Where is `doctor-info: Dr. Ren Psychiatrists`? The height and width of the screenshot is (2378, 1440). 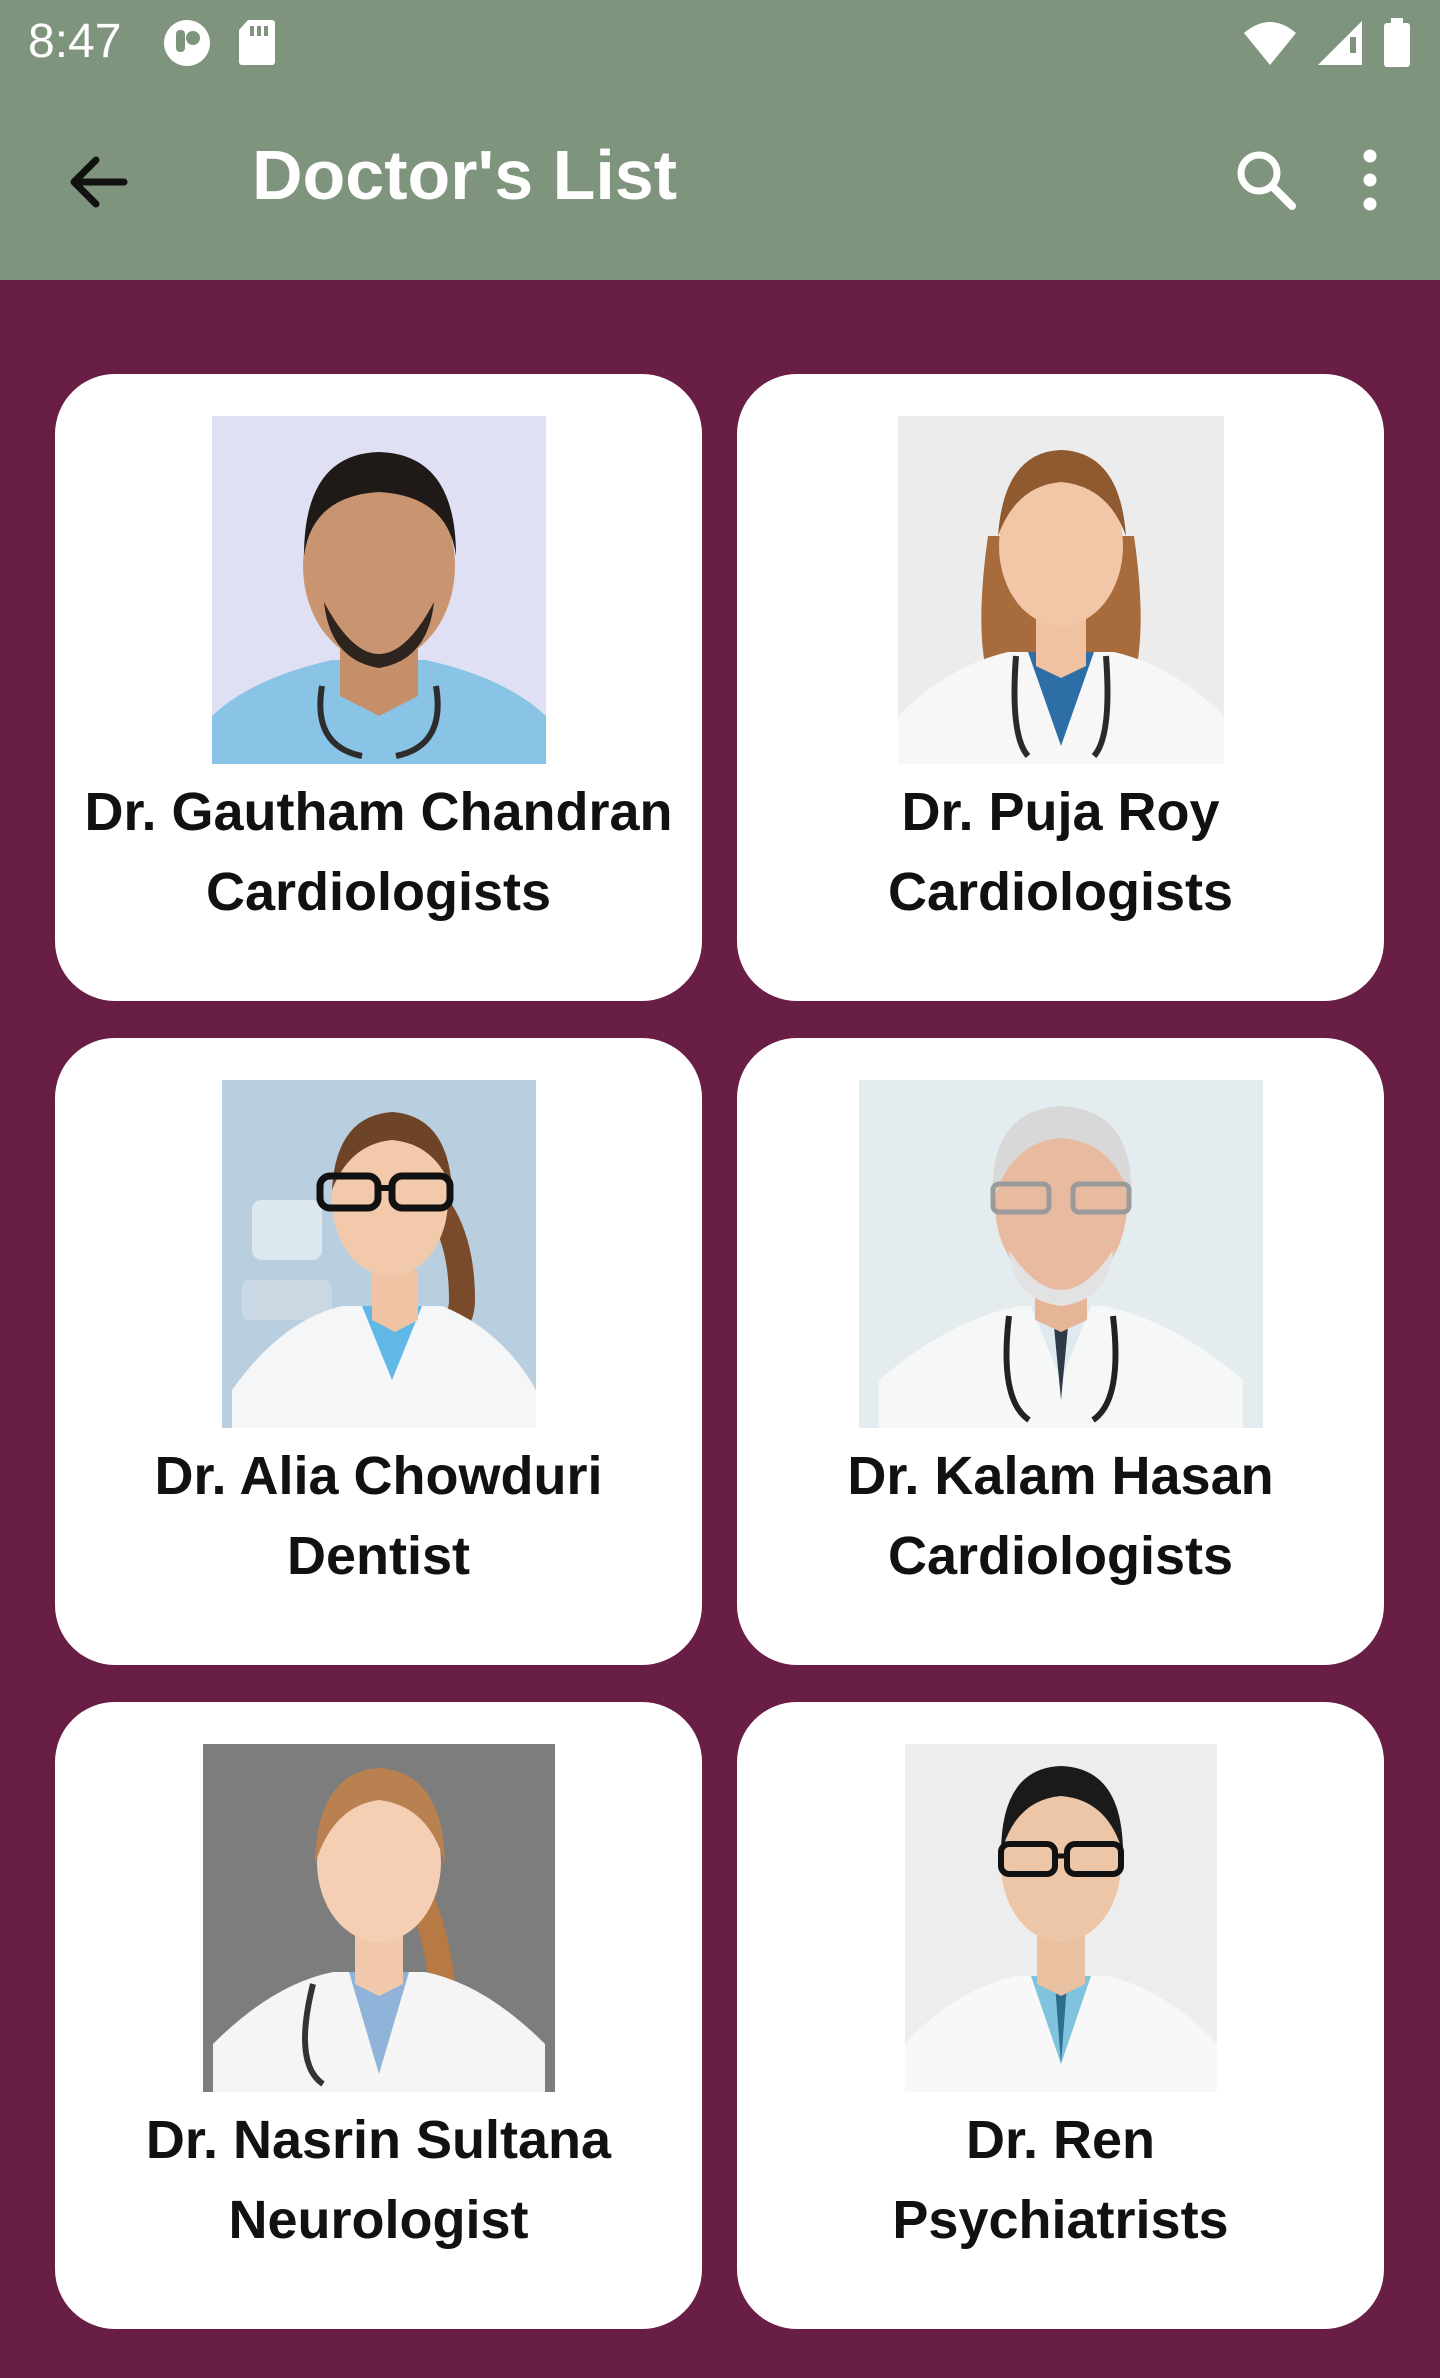 doctor-info: Dr. Ren Psychiatrists is located at coordinates (1060, 2180).